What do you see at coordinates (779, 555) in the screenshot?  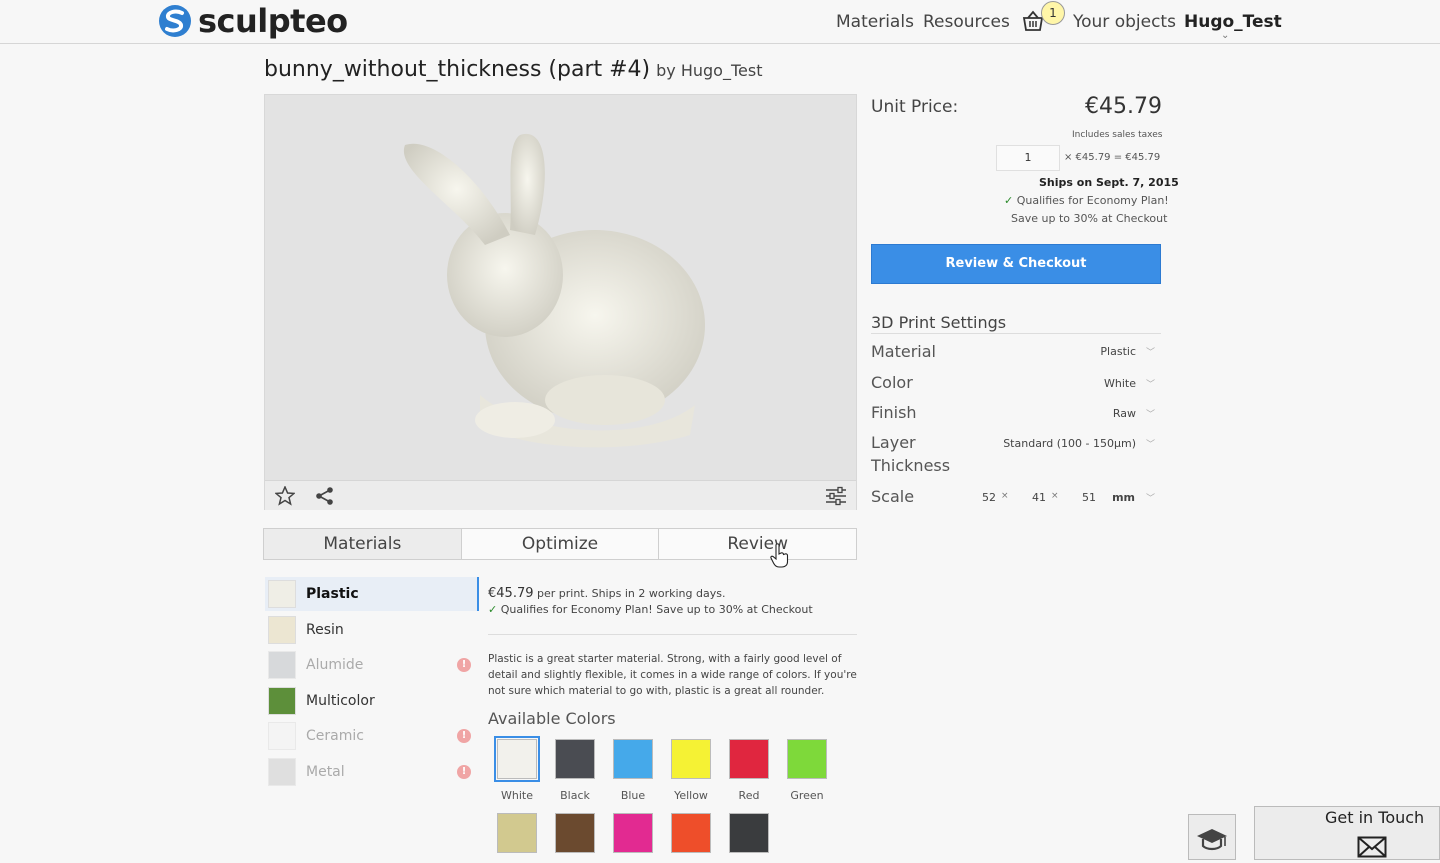 I see `hand-cursor-icon` at bounding box center [779, 555].